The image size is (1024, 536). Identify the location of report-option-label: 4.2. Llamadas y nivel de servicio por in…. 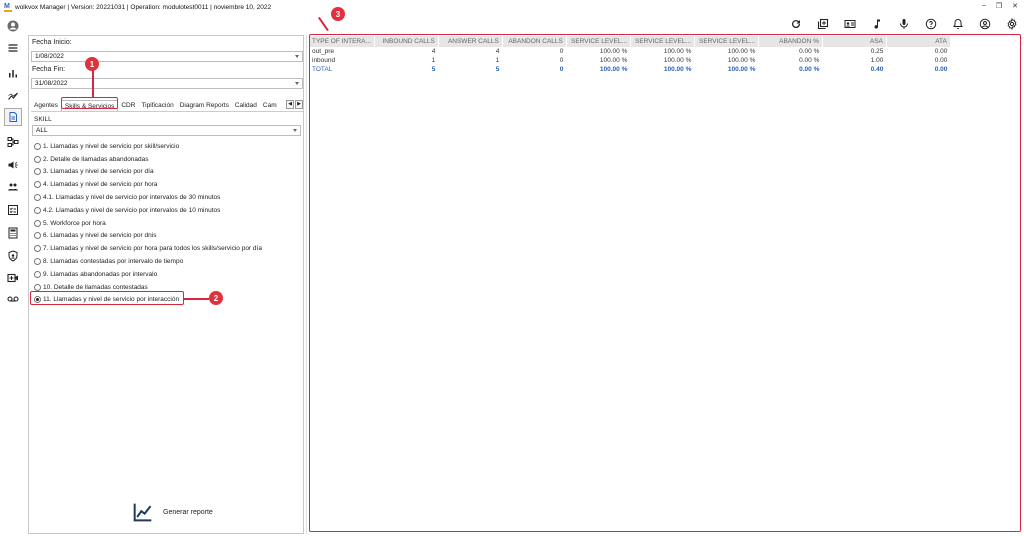
(132, 210).